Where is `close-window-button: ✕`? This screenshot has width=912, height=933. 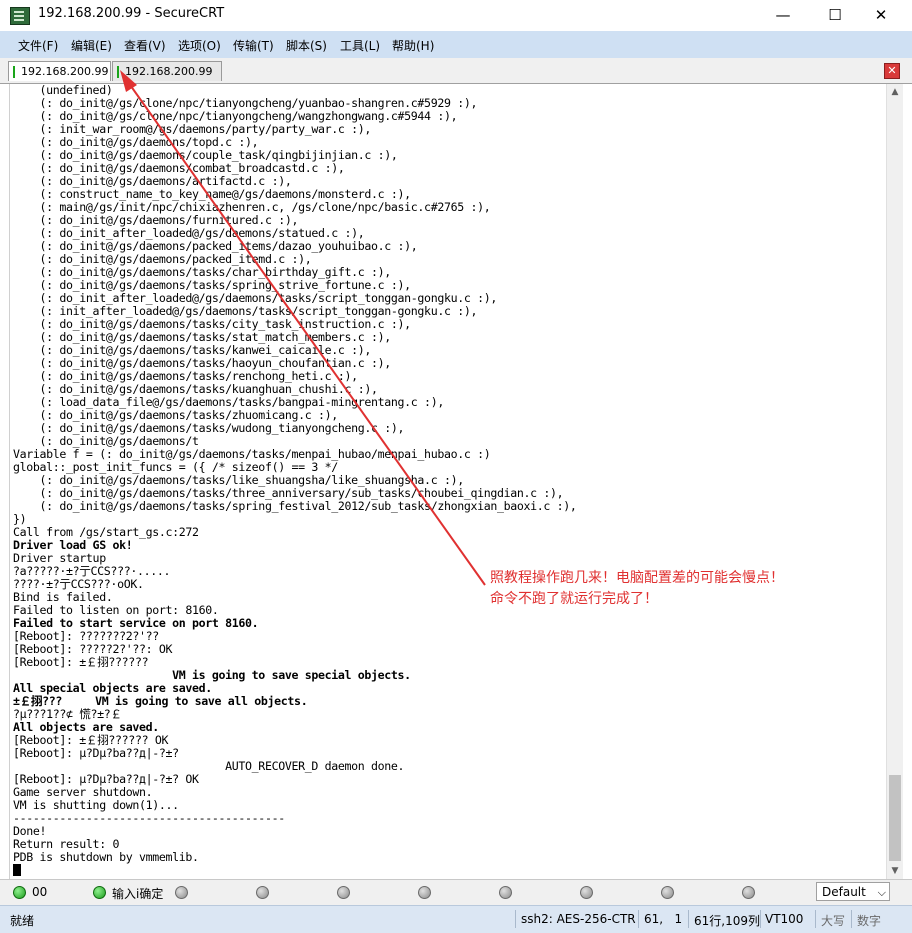
close-window-button: ✕ is located at coordinates (881, 15).